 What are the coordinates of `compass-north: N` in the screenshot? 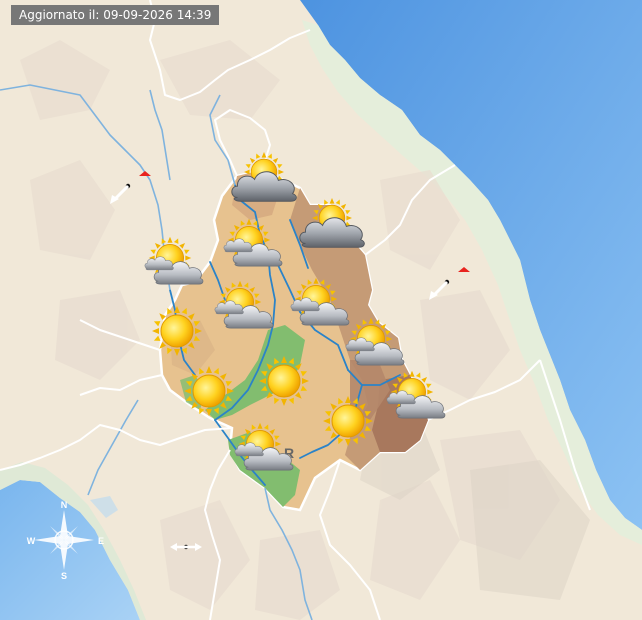 It's located at (64, 505).